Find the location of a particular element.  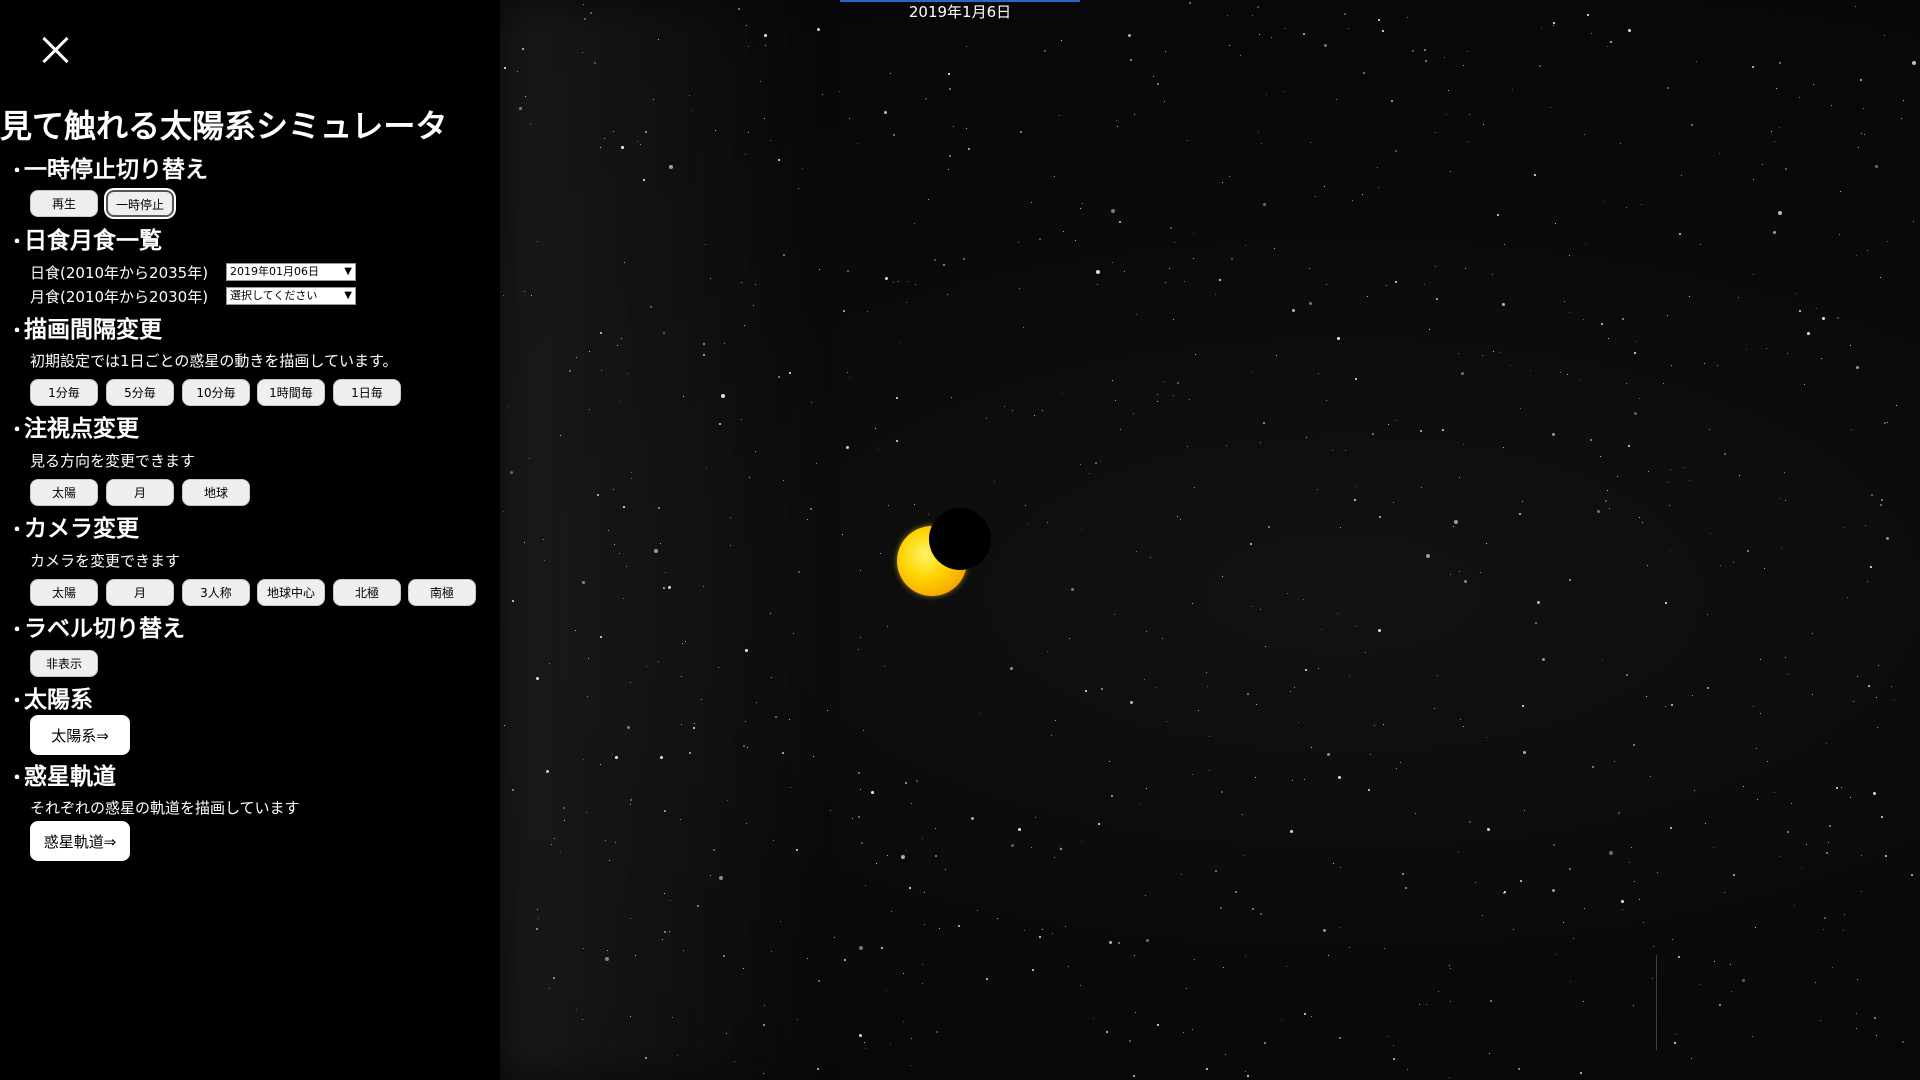

camera-north-pole-button: 北極 is located at coordinates (367, 592).